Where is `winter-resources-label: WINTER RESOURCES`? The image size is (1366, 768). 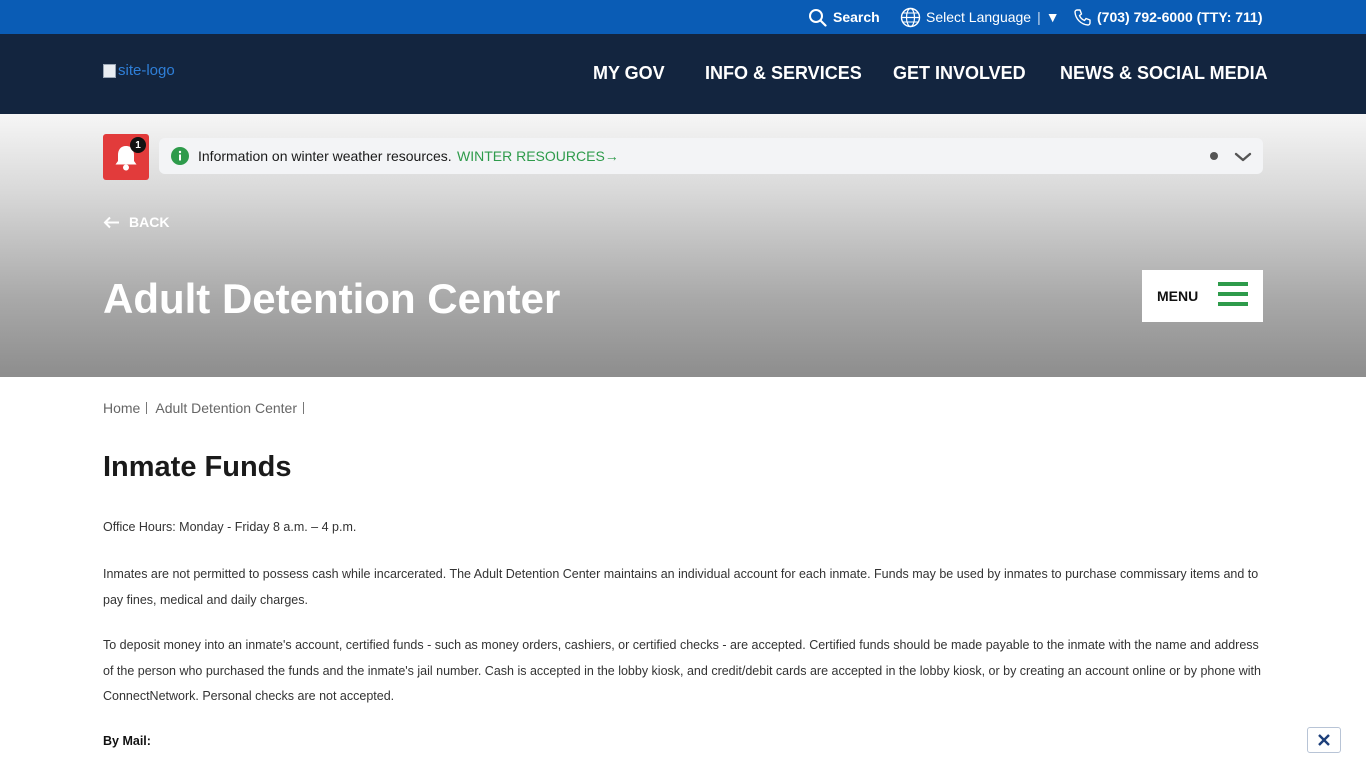 winter-resources-label: WINTER RESOURCES is located at coordinates (531, 156).